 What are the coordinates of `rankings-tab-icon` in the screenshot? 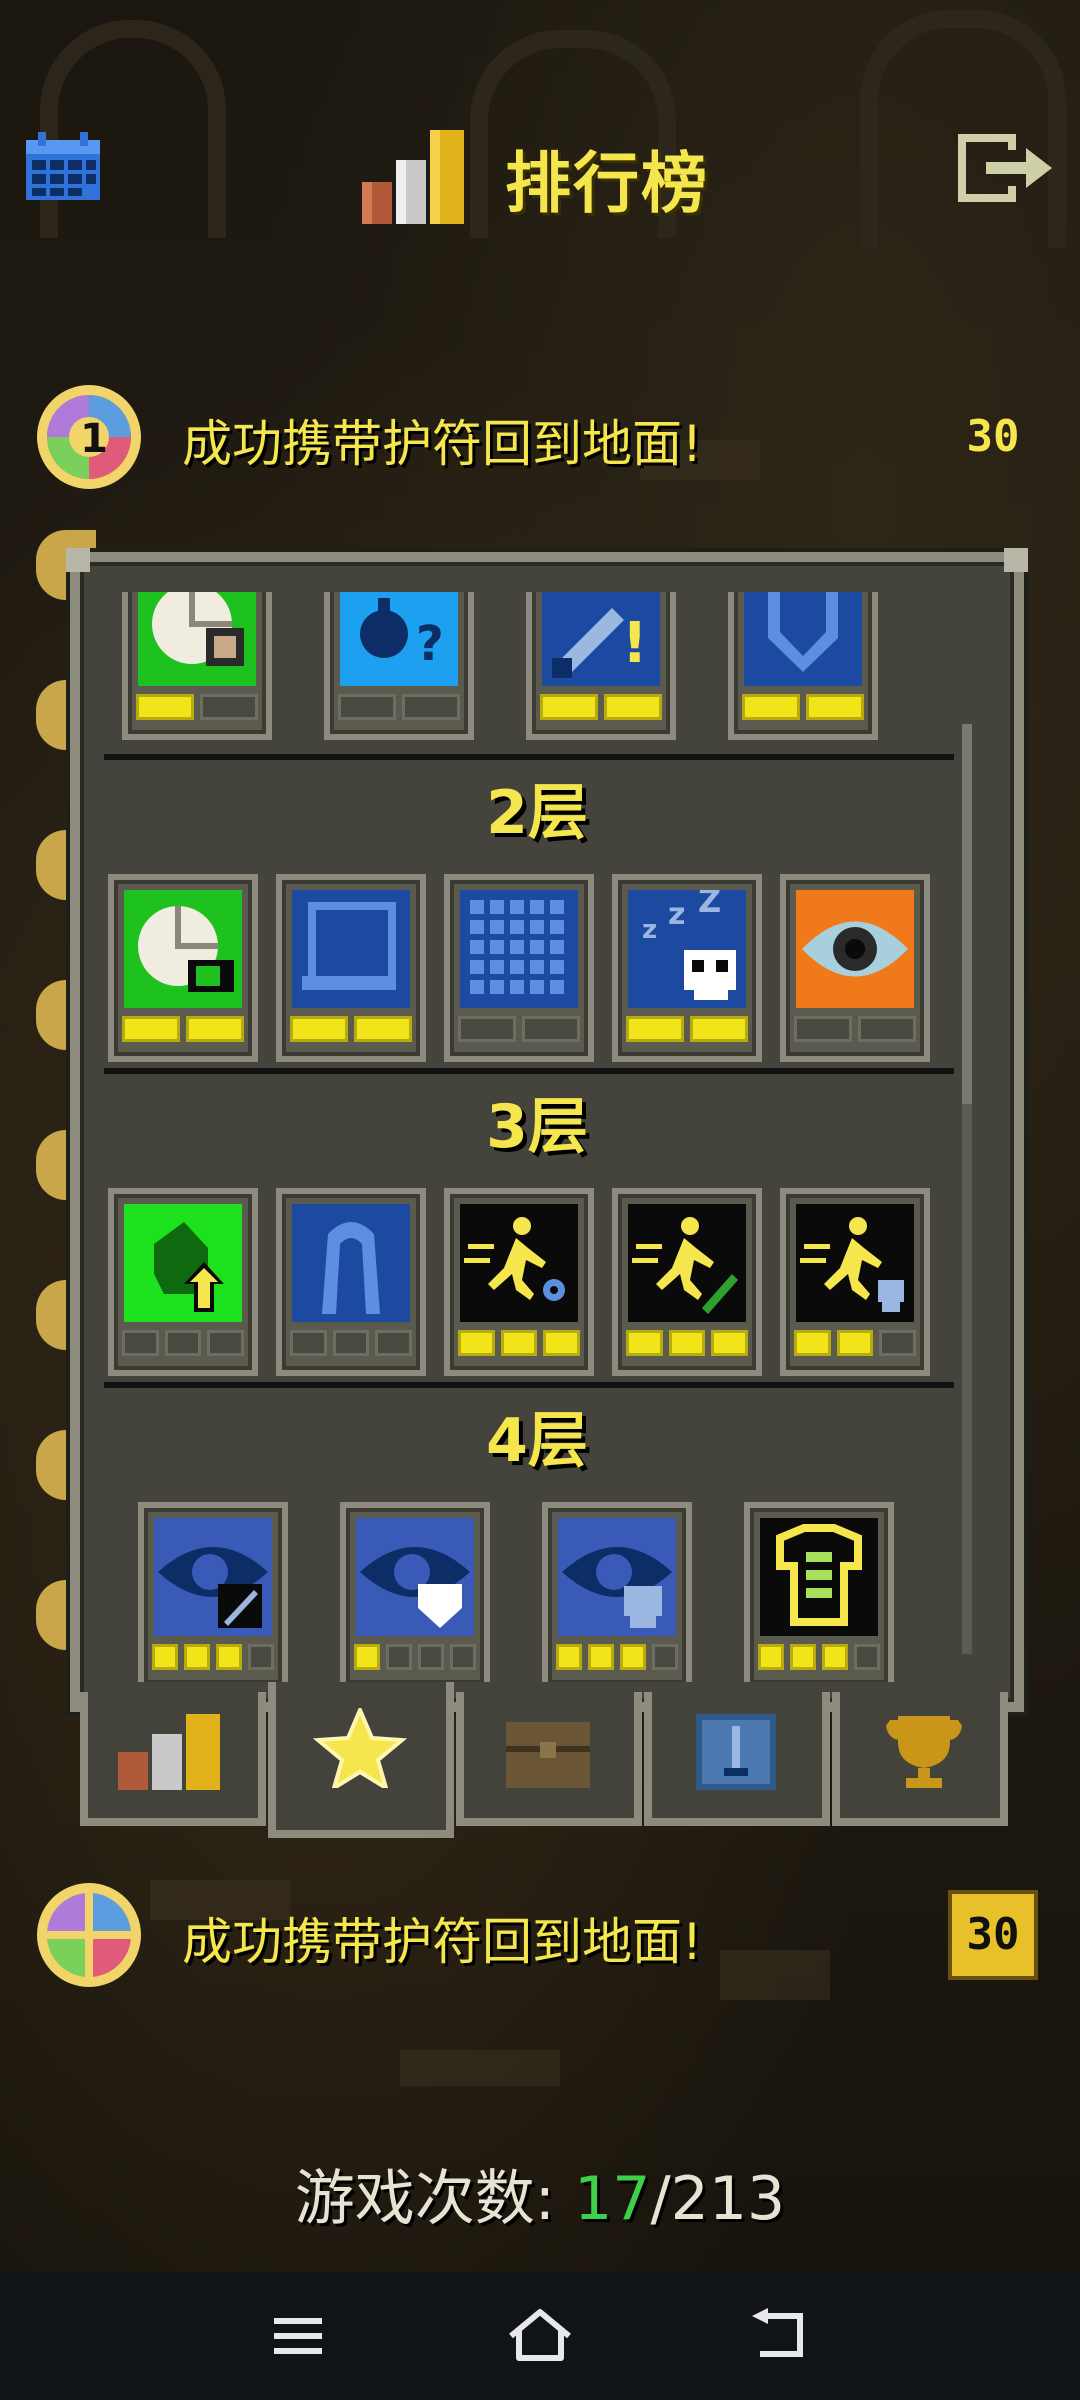 It's located at (169, 1752).